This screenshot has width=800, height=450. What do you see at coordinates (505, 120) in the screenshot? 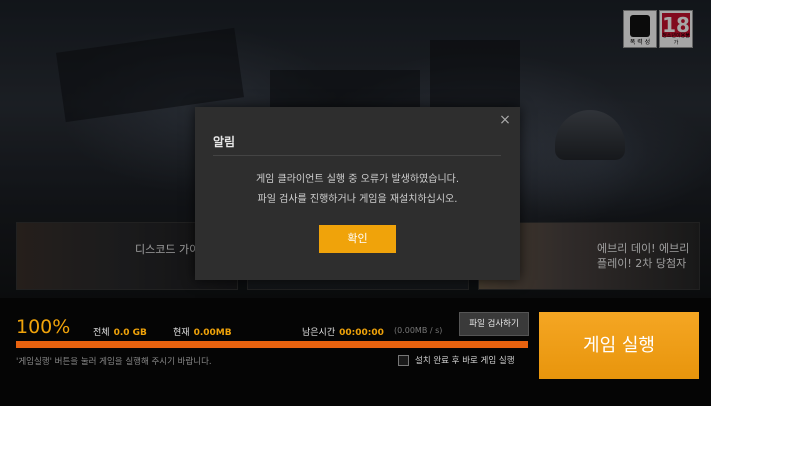
I see `close-icon: ×` at bounding box center [505, 120].